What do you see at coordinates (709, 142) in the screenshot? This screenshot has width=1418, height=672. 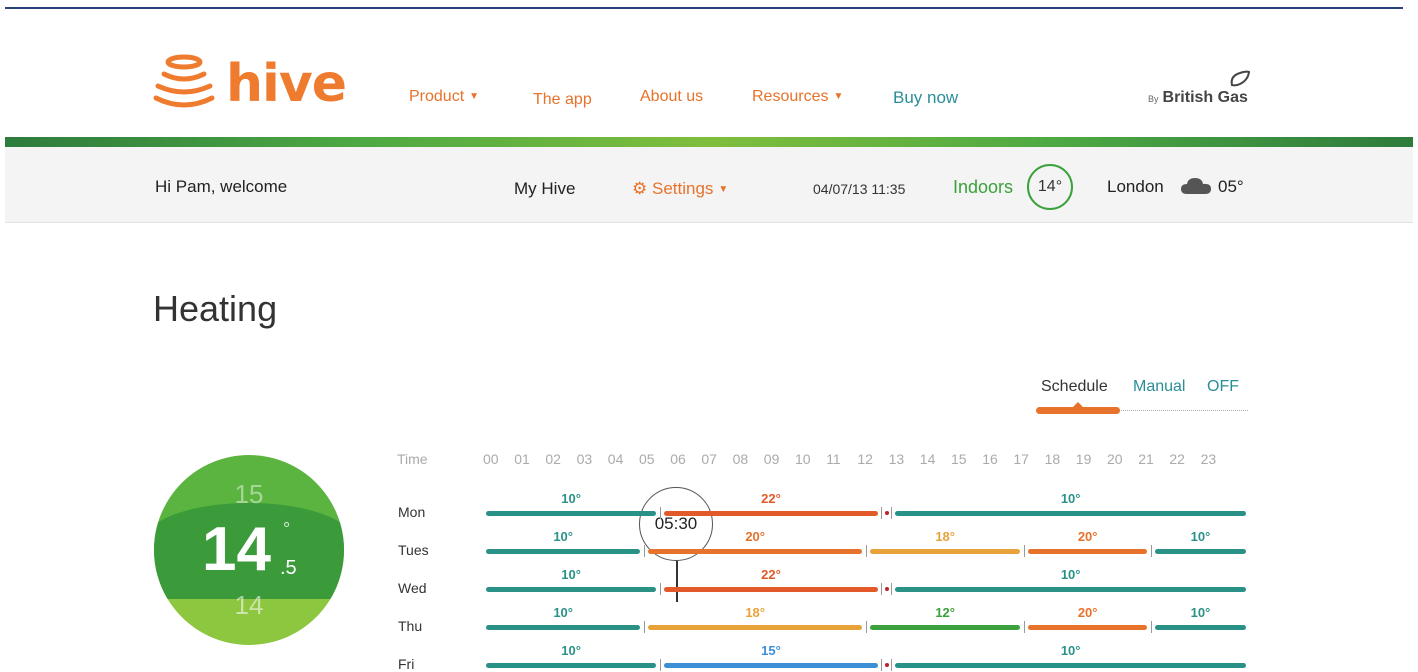 I see `green-divider-bar` at bounding box center [709, 142].